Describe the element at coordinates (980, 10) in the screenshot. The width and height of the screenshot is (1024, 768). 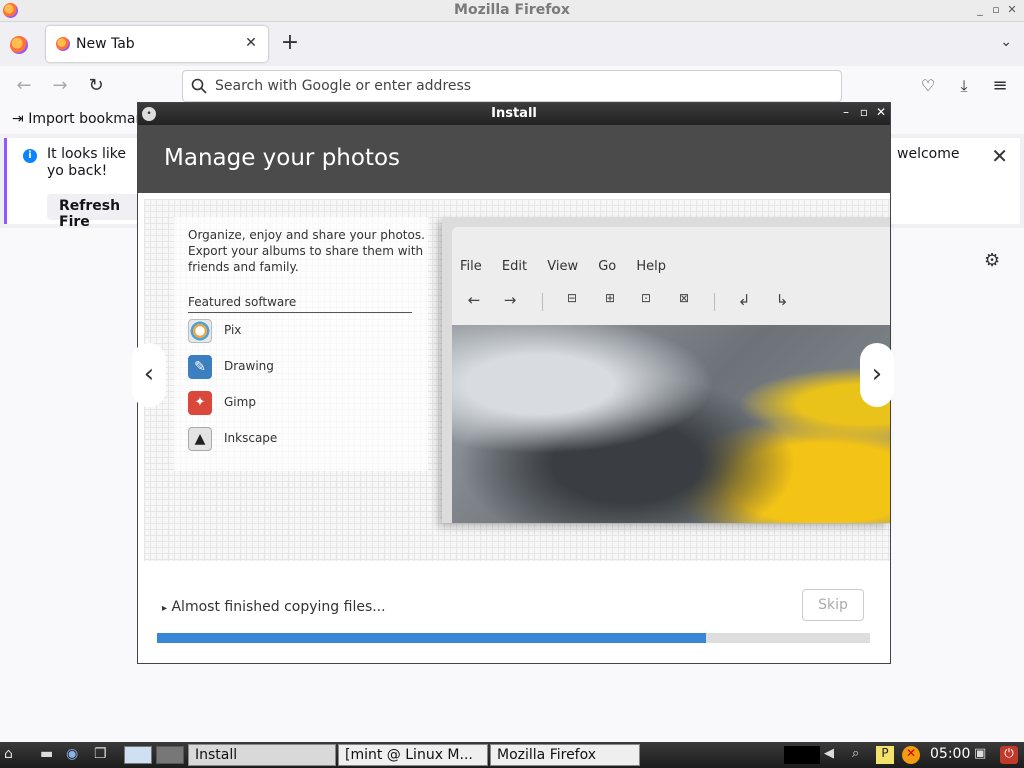
I see `minimize-button: _` at that location.